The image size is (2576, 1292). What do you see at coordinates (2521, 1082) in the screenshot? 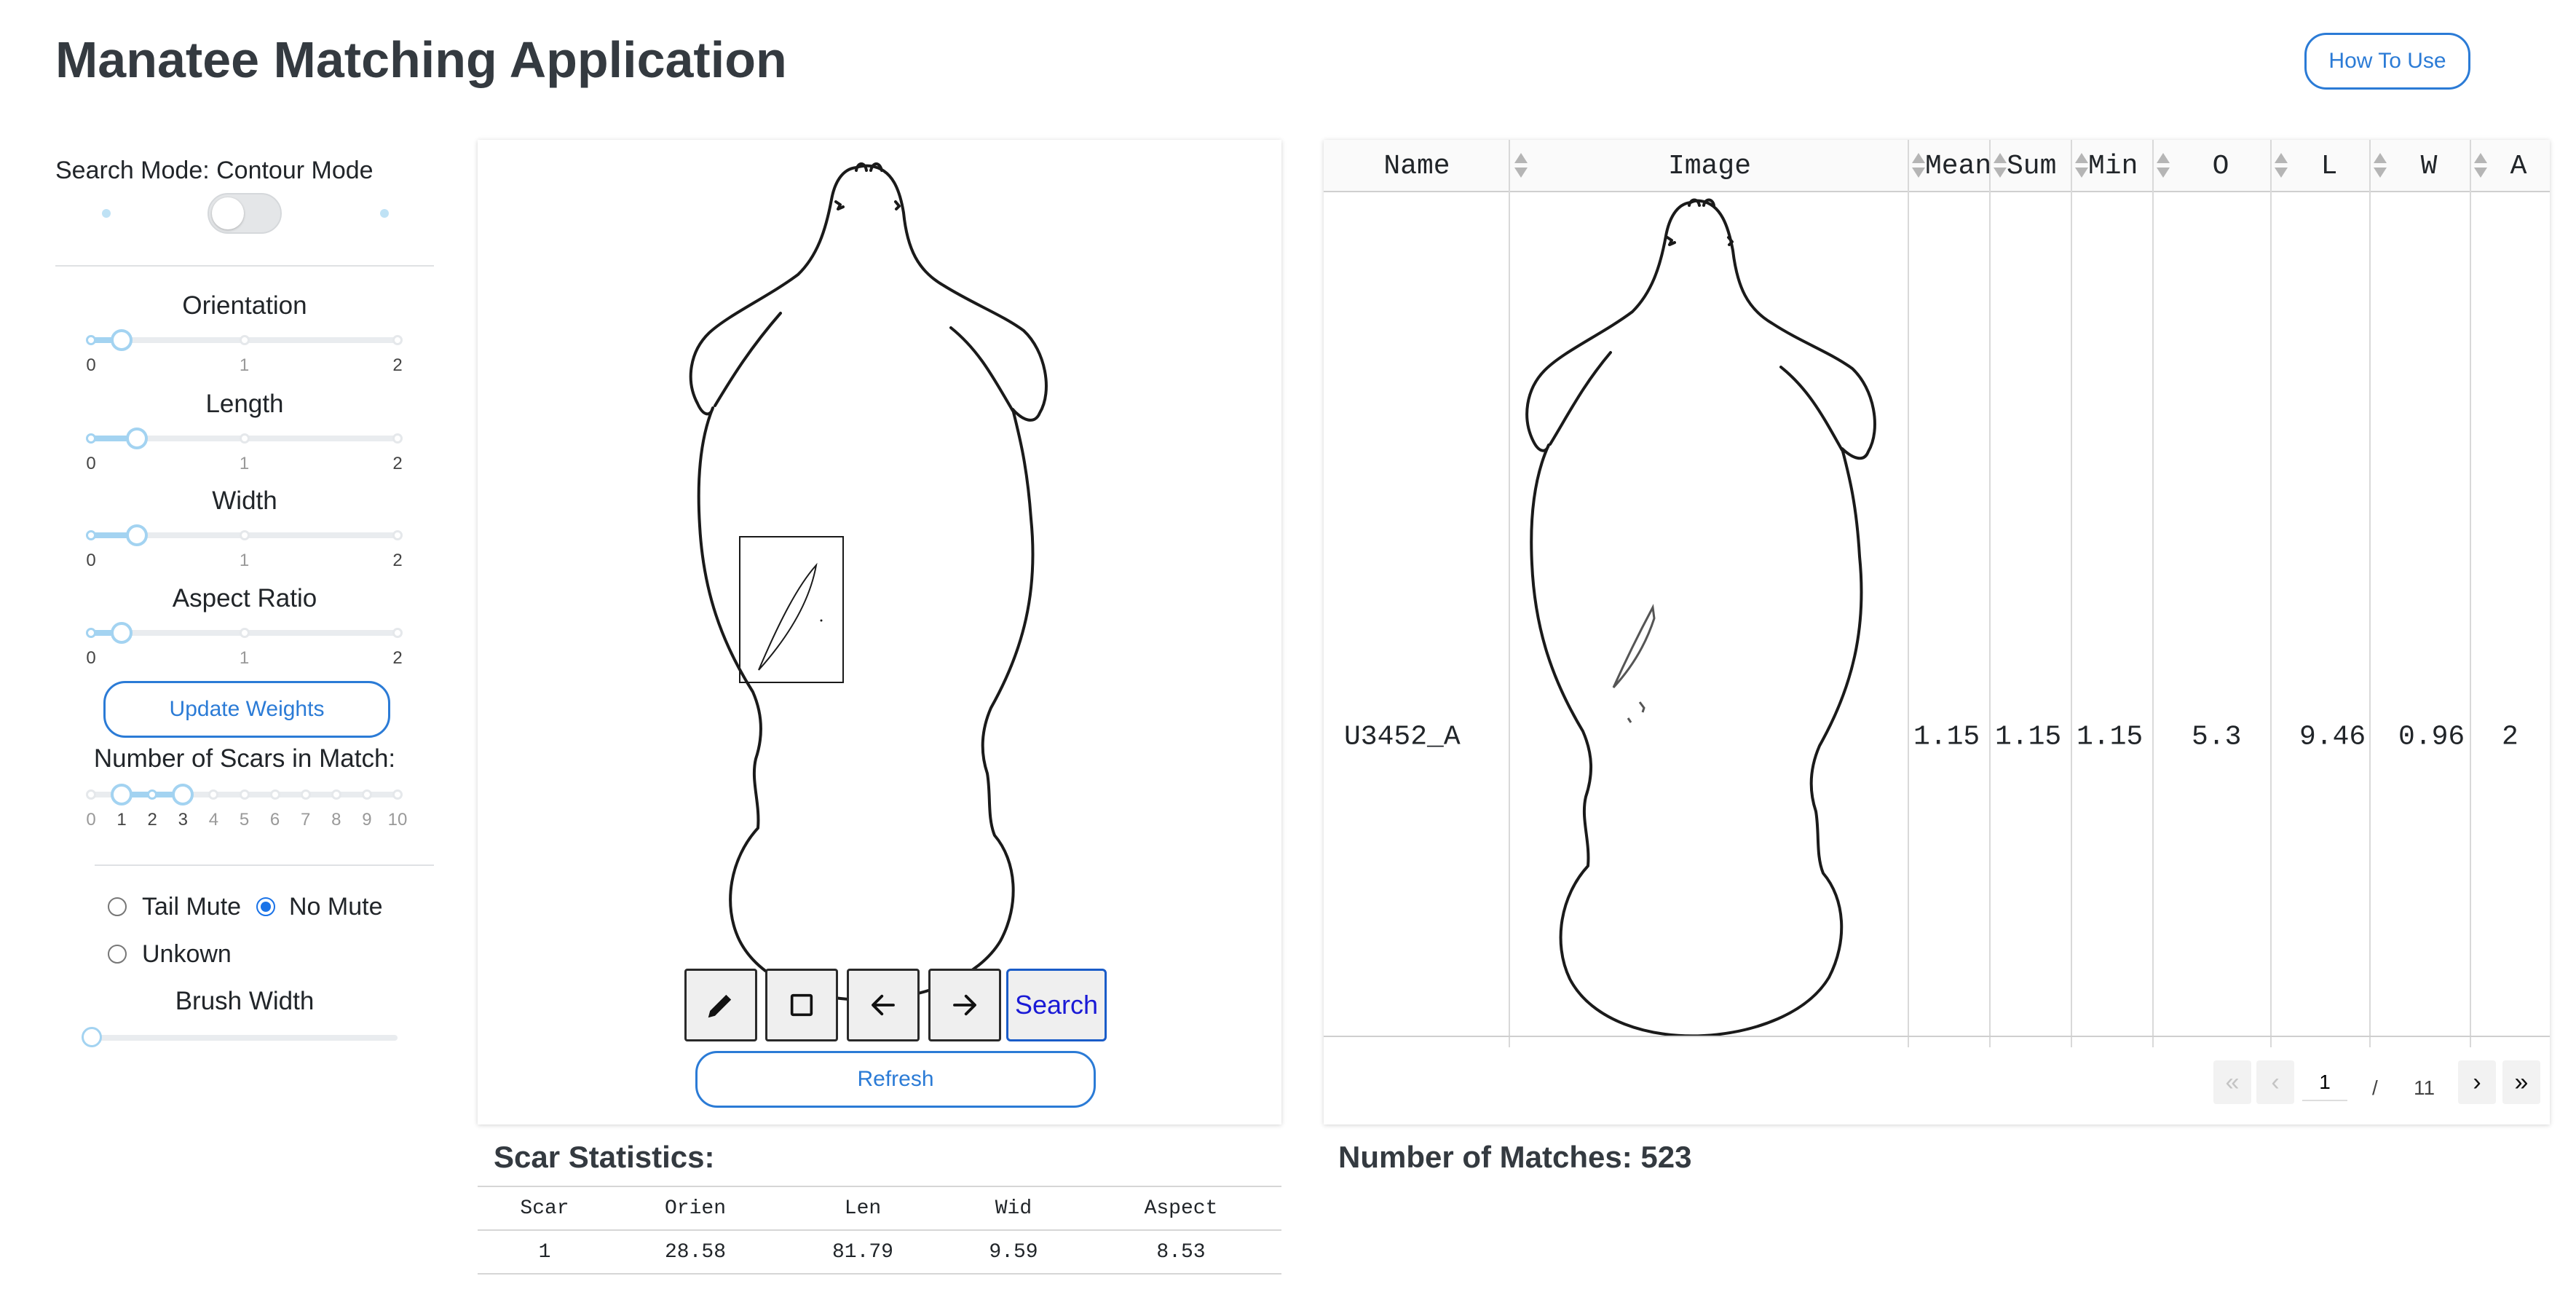
I see `last-page-button: »` at bounding box center [2521, 1082].